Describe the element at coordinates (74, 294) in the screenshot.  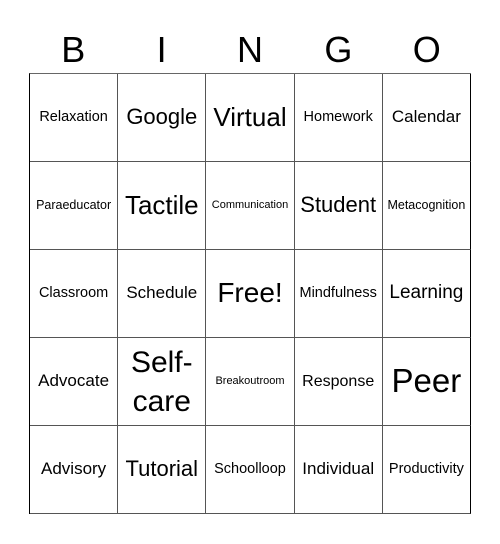
I see `bingo-cell: Classroom` at that location.